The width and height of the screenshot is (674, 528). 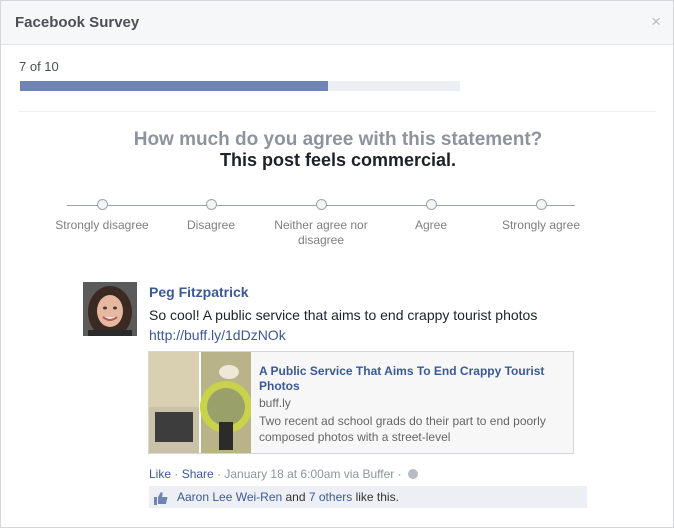 I want to click on progress-label: 7 of 10, so click(x=39, y=66).